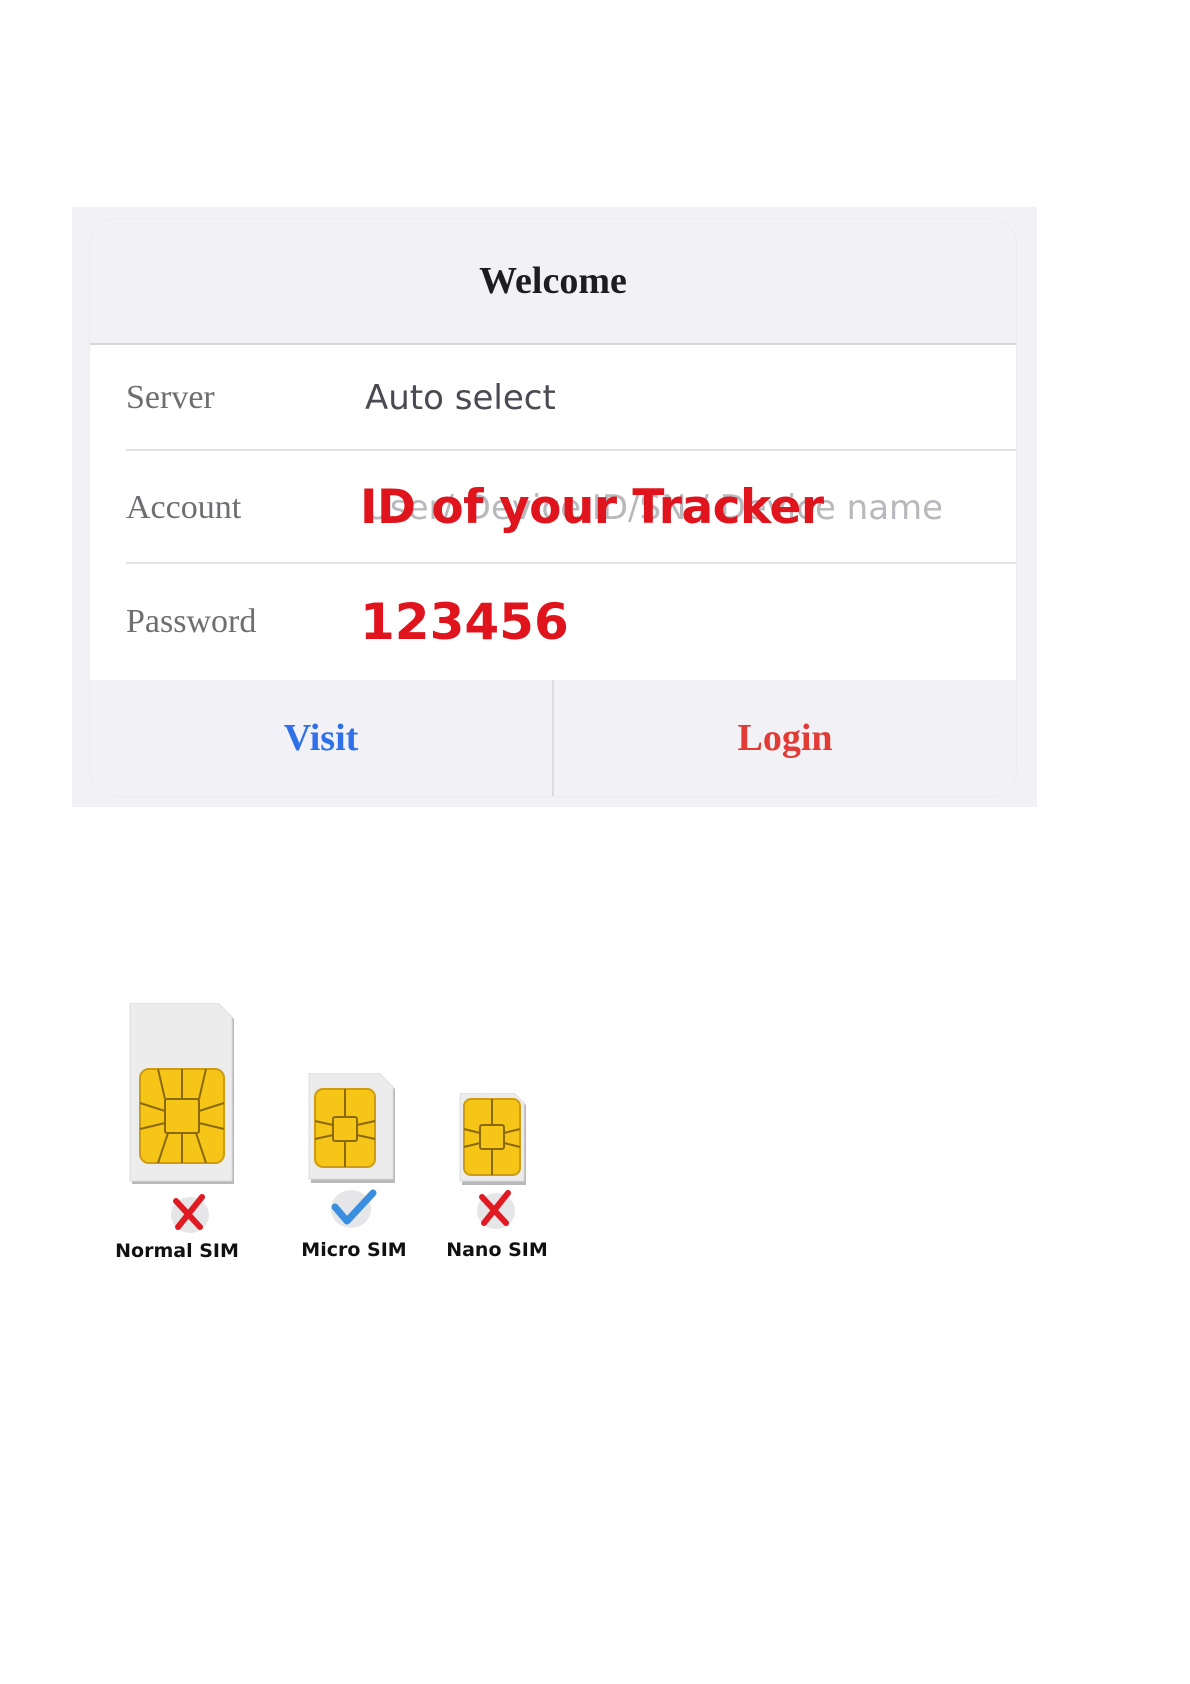  What do you see at coordinates (492, 1139) in the screenshot?
I see `sim-card-nano-icon` at bounding box center [492, 1139].